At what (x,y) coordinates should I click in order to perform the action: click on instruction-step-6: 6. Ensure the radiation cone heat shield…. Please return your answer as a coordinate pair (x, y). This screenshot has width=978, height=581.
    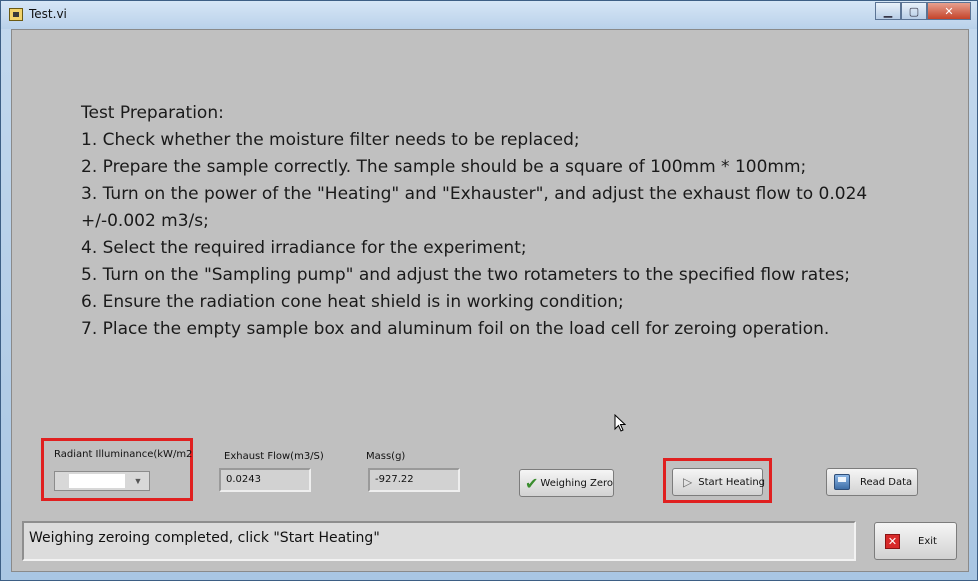
    Looking at the image, I should click on (352, 302).